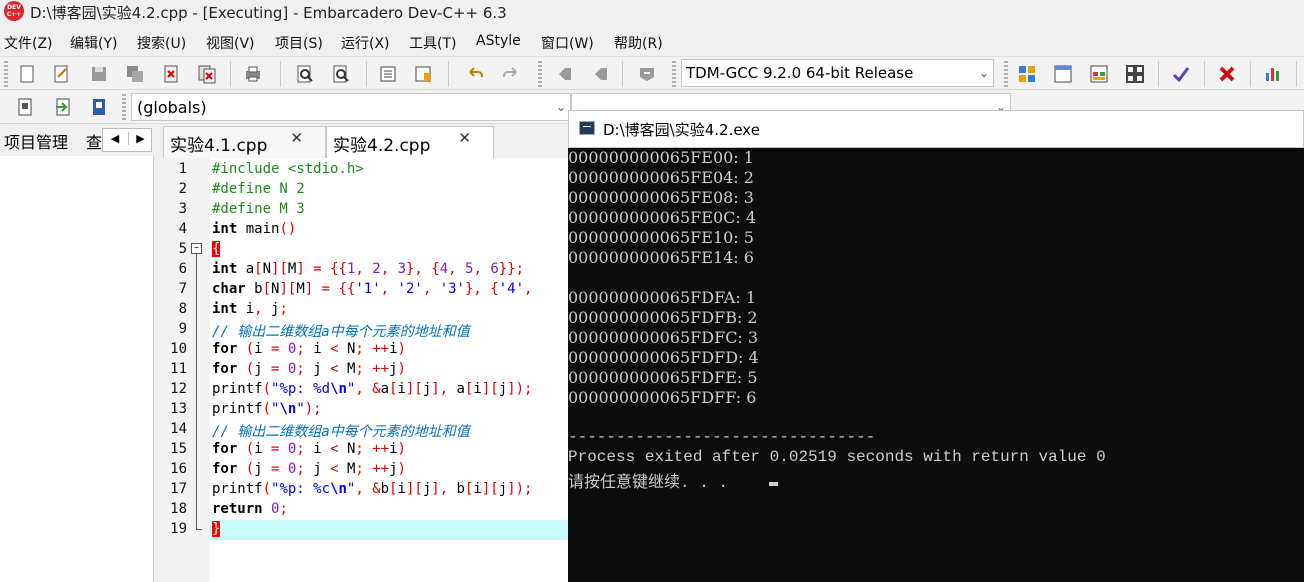 The image size is (1304, 582). What do you see at coordinates (372, 289) in the screenshot?
I see `code-line: char b[N][M] = {{'1', '2', '3'}, {'4',` at bounding box center [372, 289].